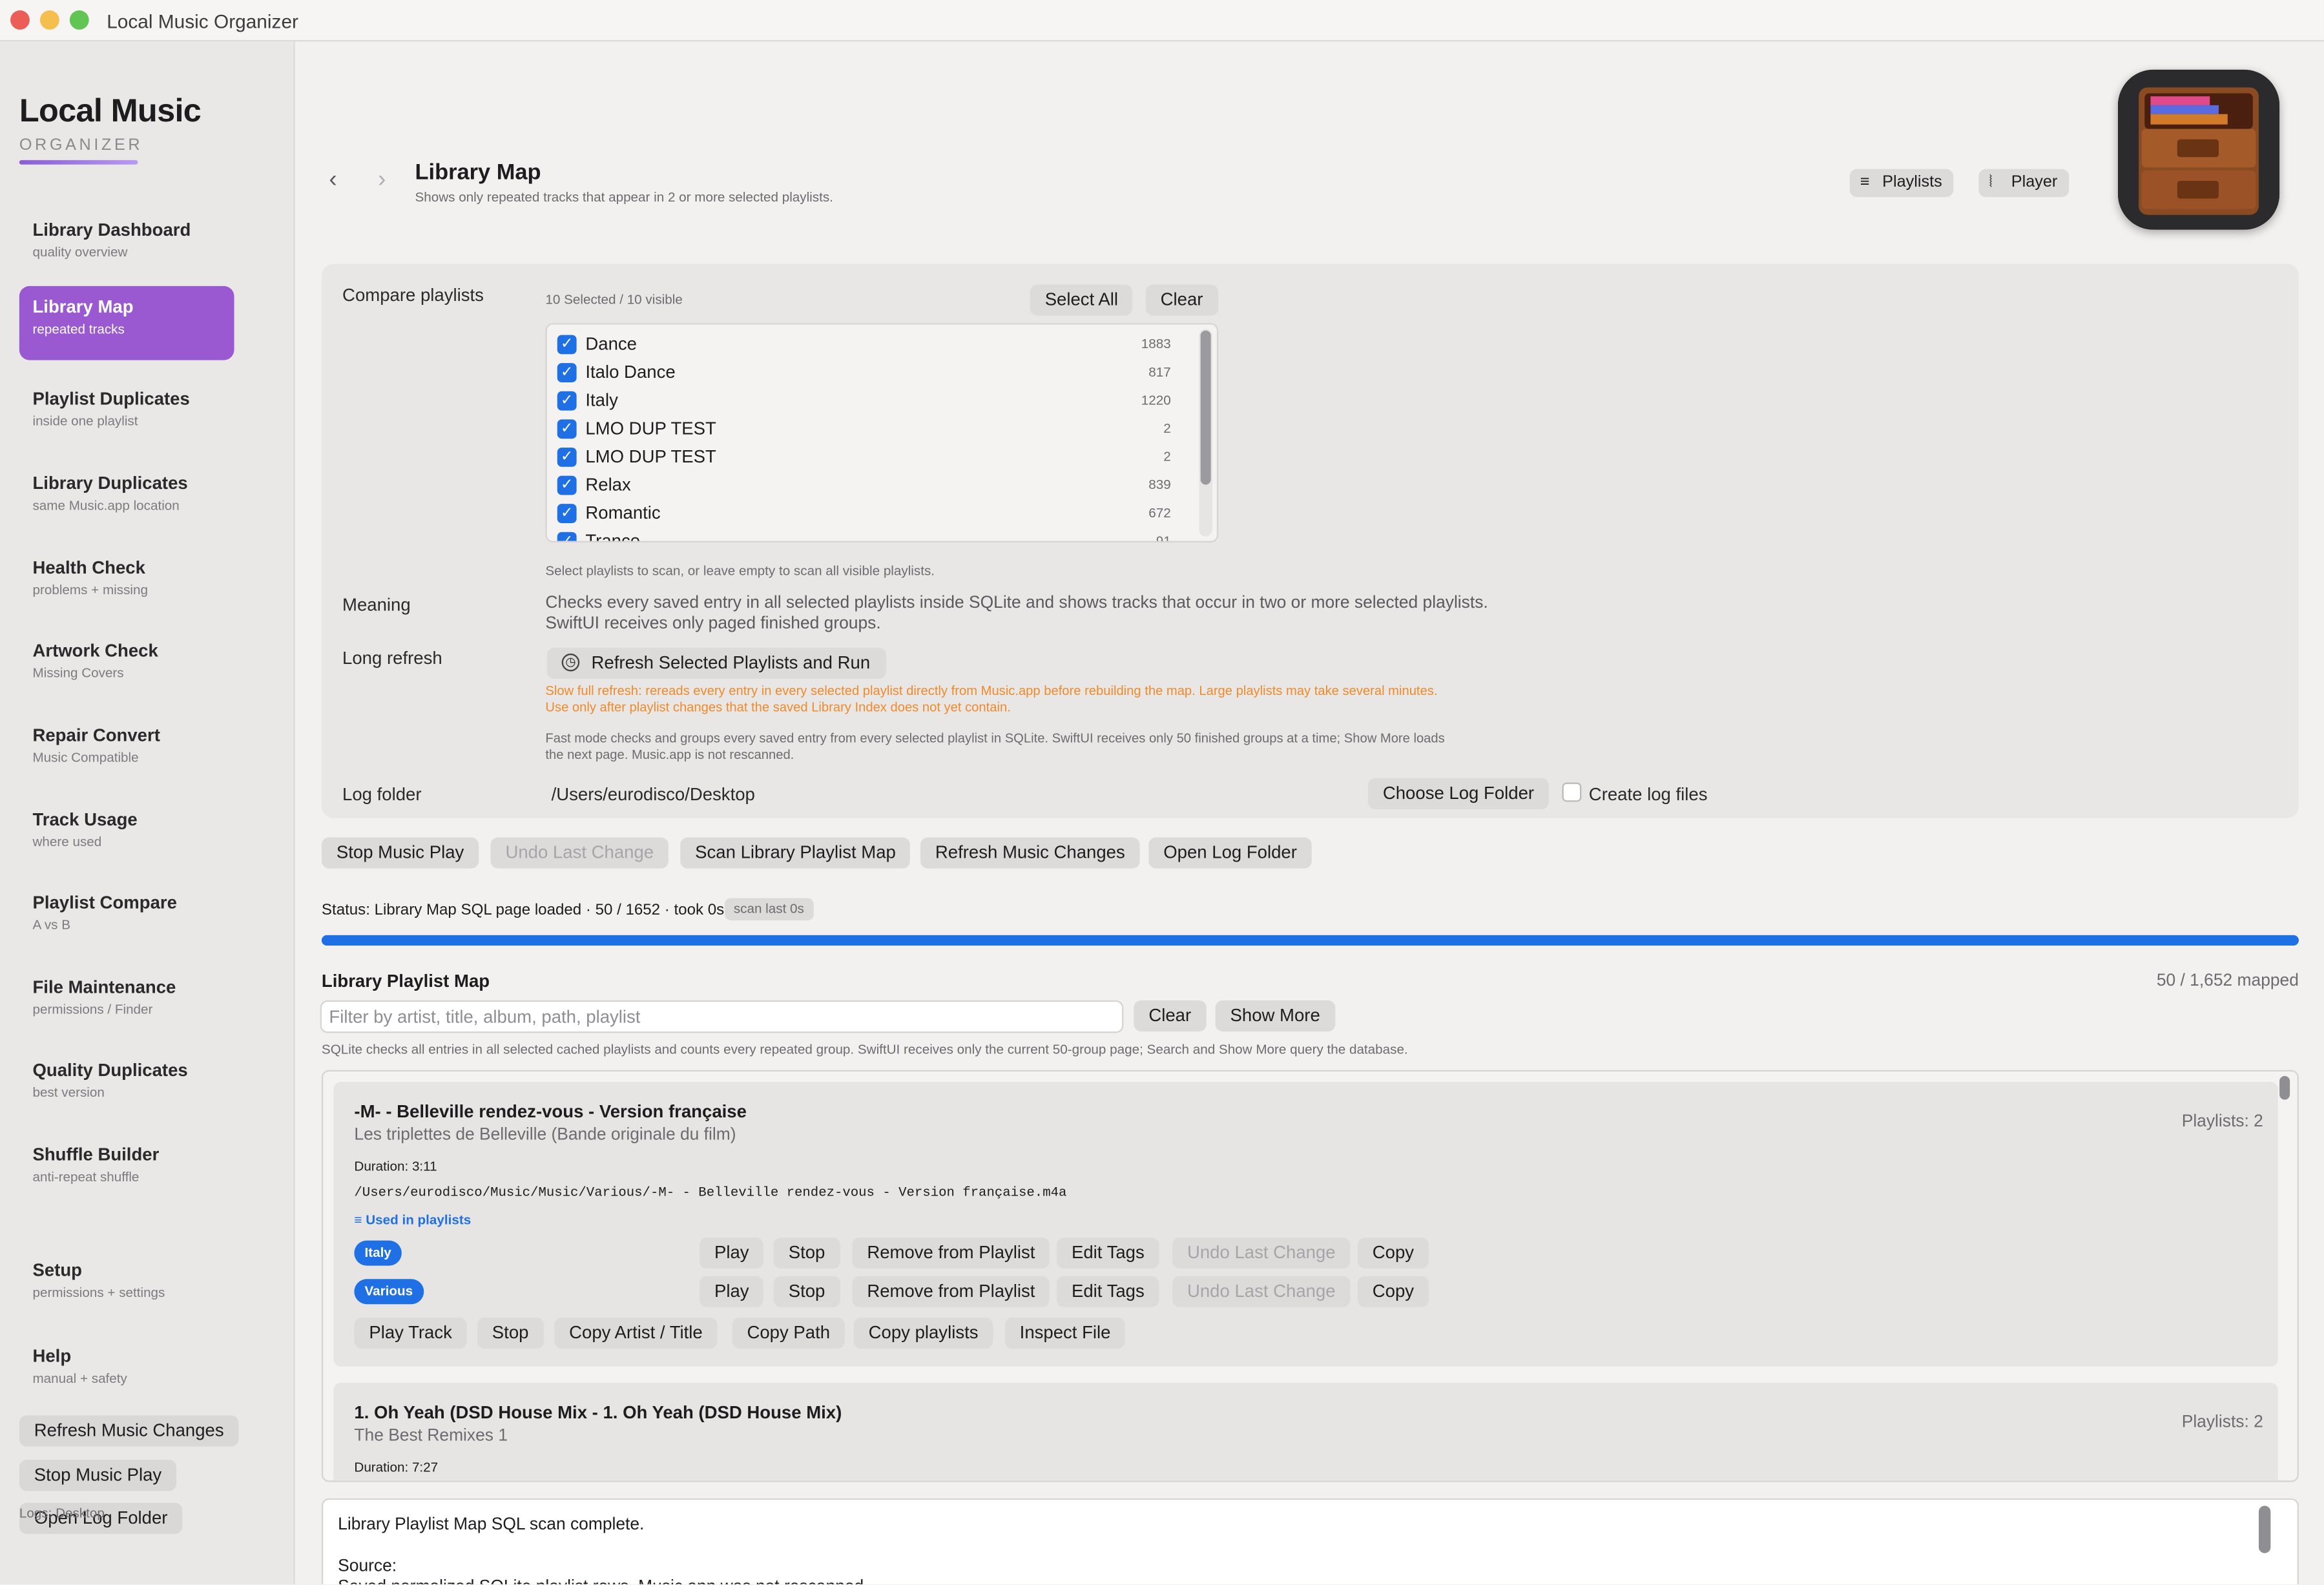  I want to click on close-window-button, so click(20, 20).